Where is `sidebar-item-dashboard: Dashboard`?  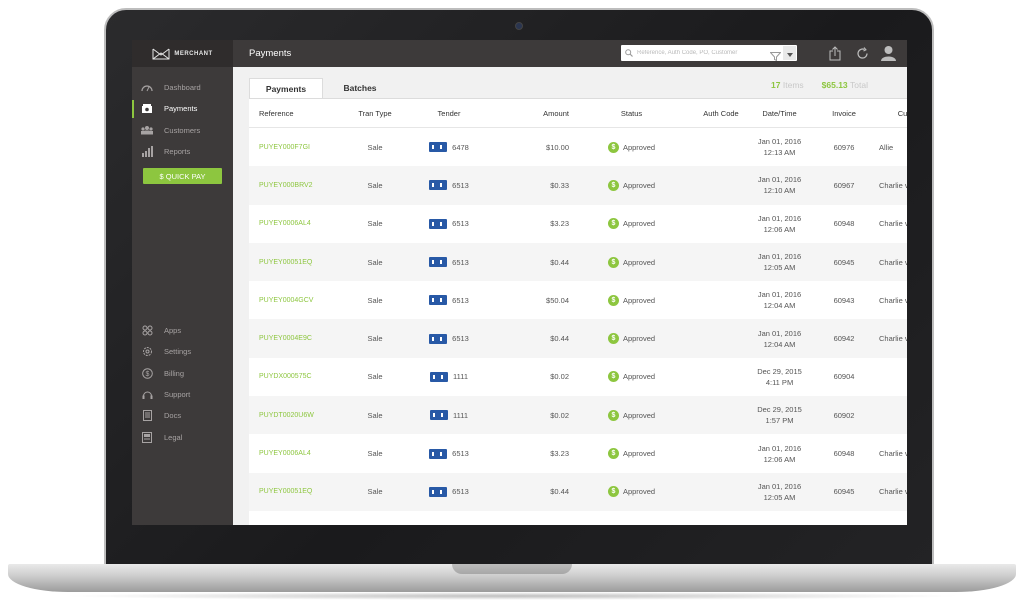
sidebar-item-dashboard: Dashboard is located at coordinates (182, 87).